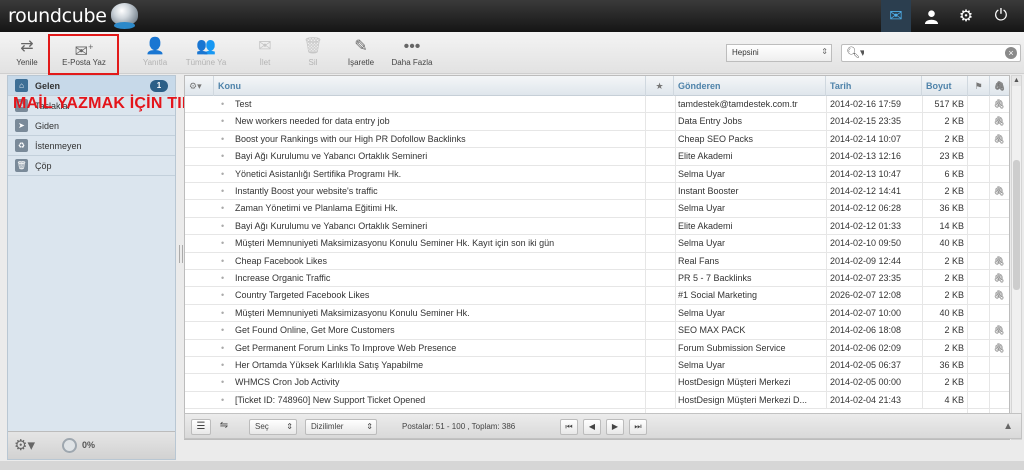 Image resolution: width=1024 pixels, height=470 pixels. I want to click on folder-sent: ➤ Giden, so click(91, 126).